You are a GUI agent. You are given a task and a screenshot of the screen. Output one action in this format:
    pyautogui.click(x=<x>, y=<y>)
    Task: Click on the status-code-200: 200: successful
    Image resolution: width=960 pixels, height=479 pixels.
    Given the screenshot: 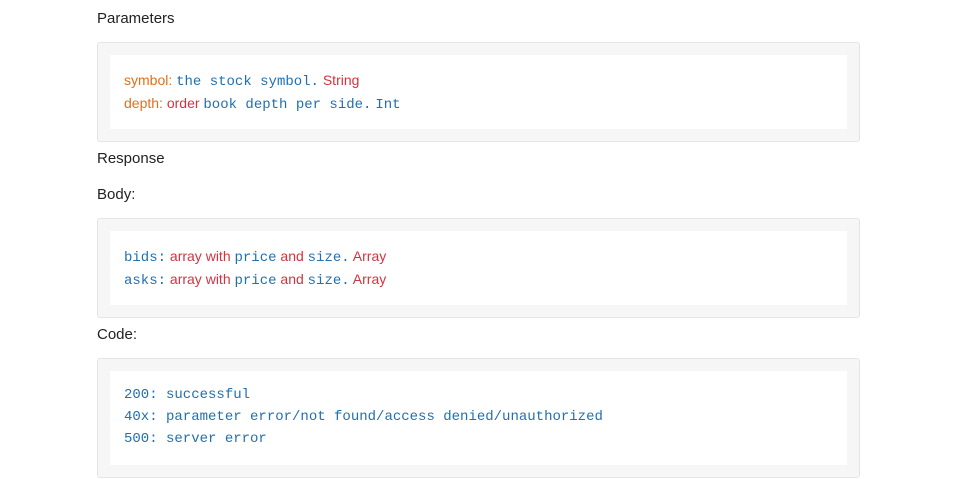 What is the action you would take?
    pyautogui.click(x=187, y=395)
    